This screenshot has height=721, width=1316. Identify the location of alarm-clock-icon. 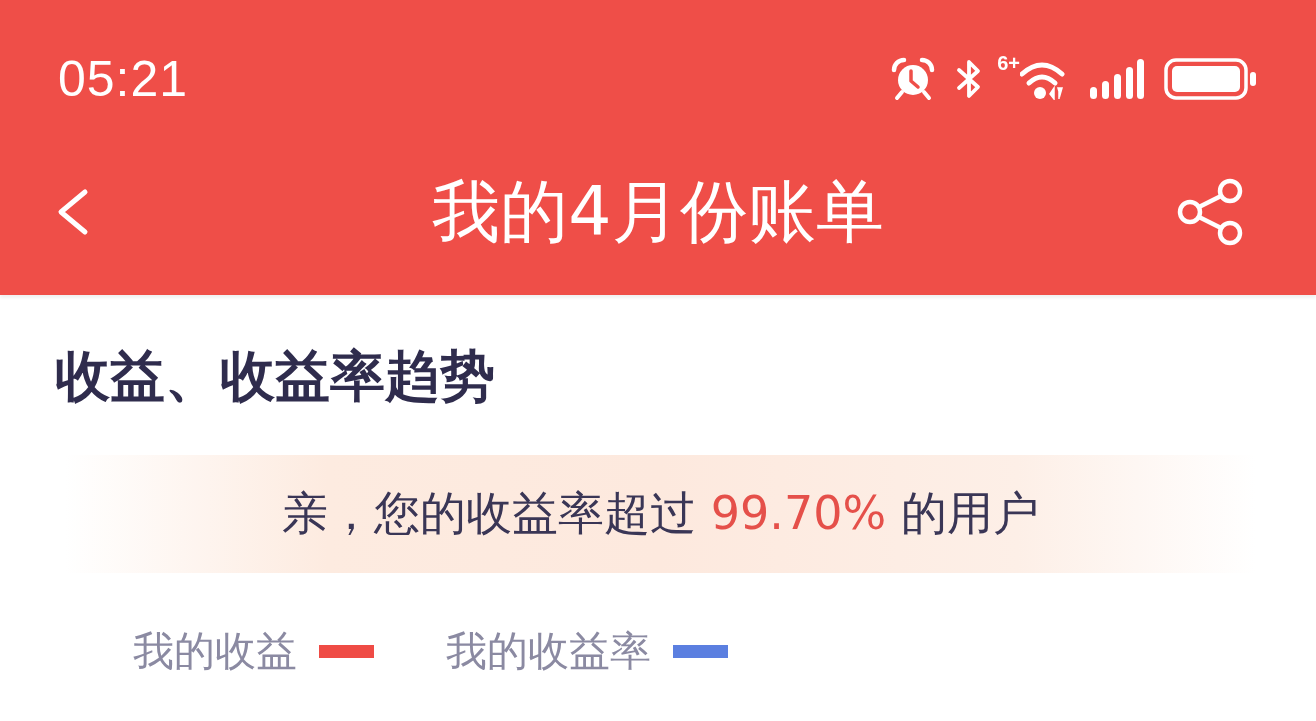
(913, 79).